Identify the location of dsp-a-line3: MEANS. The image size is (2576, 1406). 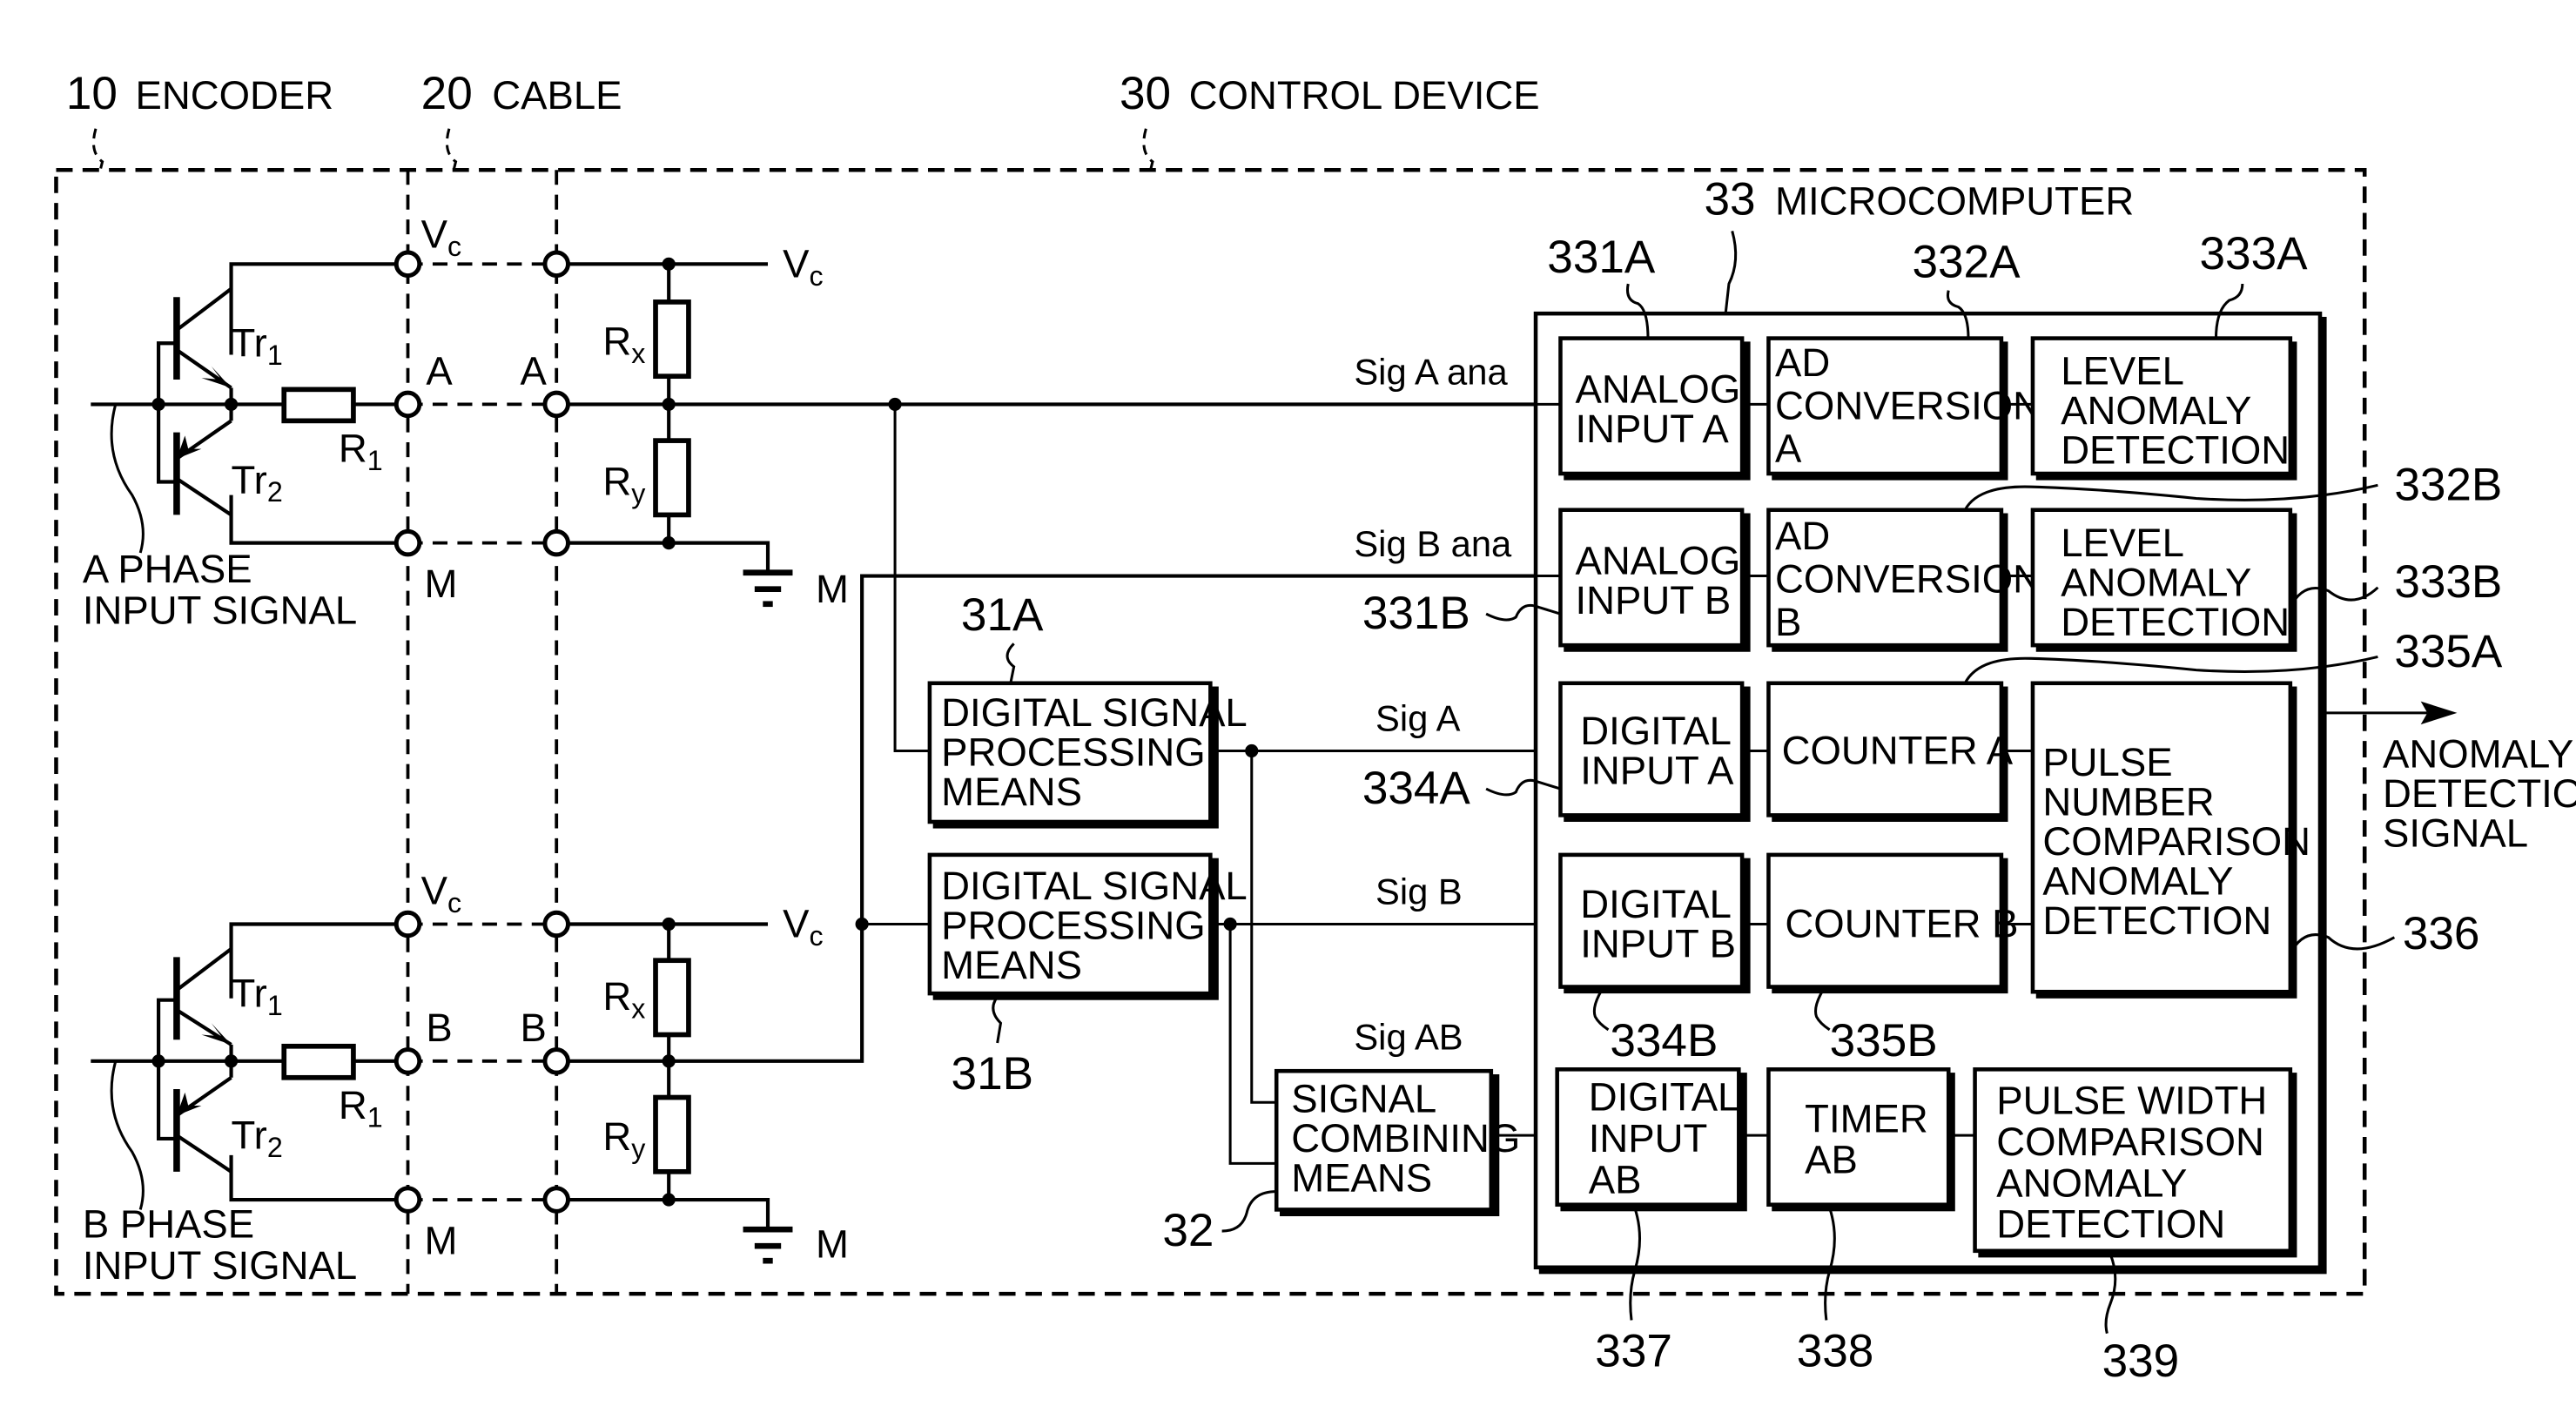
(1011, 792).